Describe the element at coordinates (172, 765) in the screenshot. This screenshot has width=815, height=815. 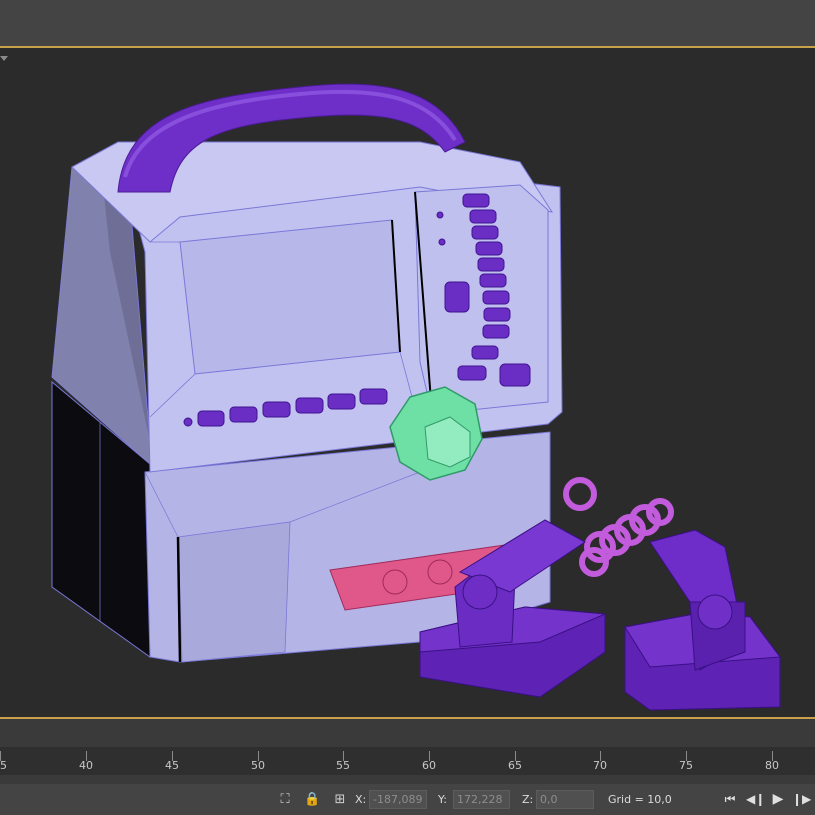
I see `tick-label: 45` at that location.